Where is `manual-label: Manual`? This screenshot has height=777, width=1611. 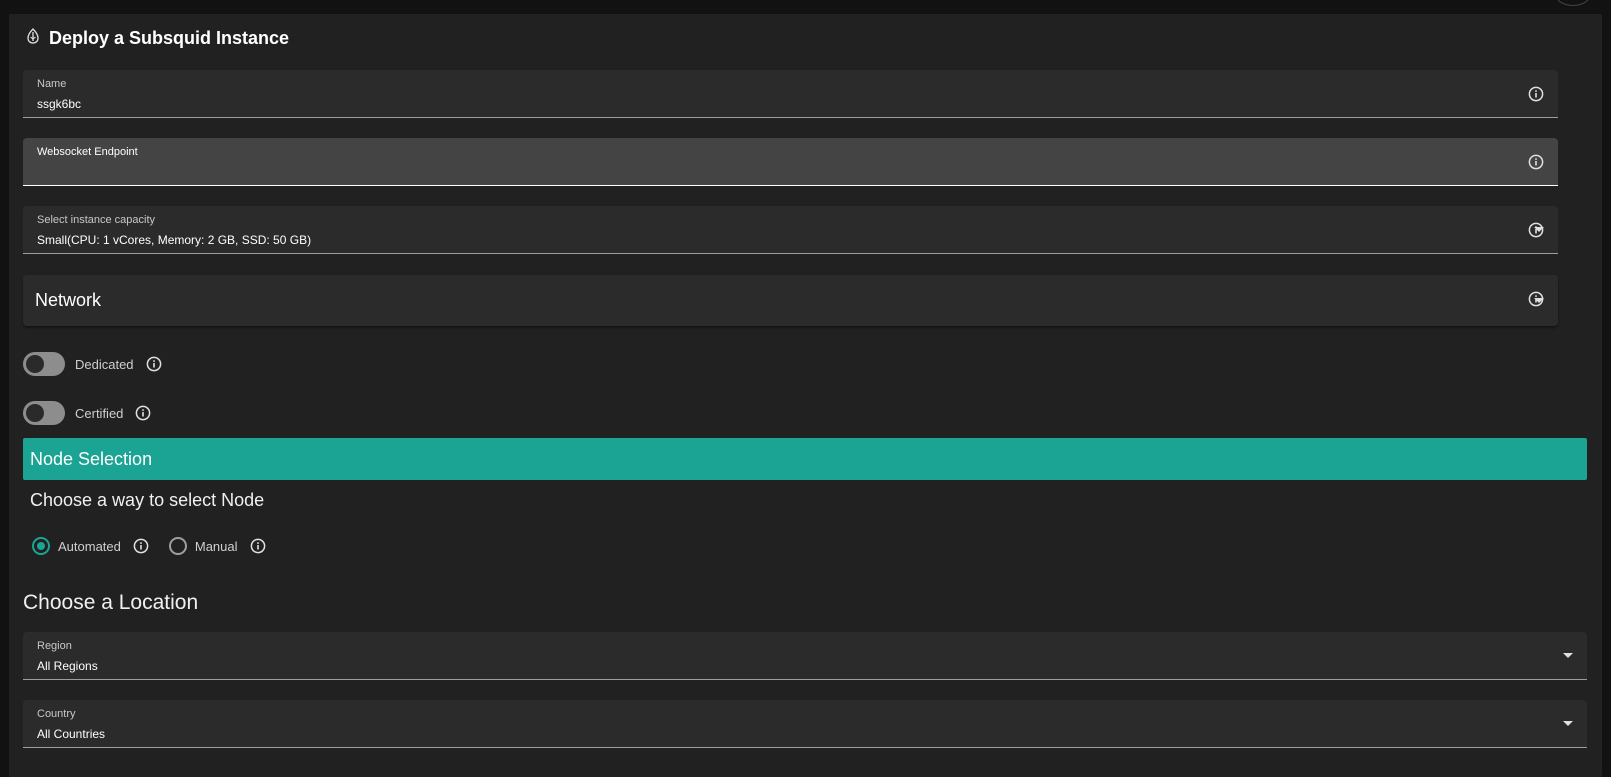 manual-label: Manual is located at coordinates (216, 546).